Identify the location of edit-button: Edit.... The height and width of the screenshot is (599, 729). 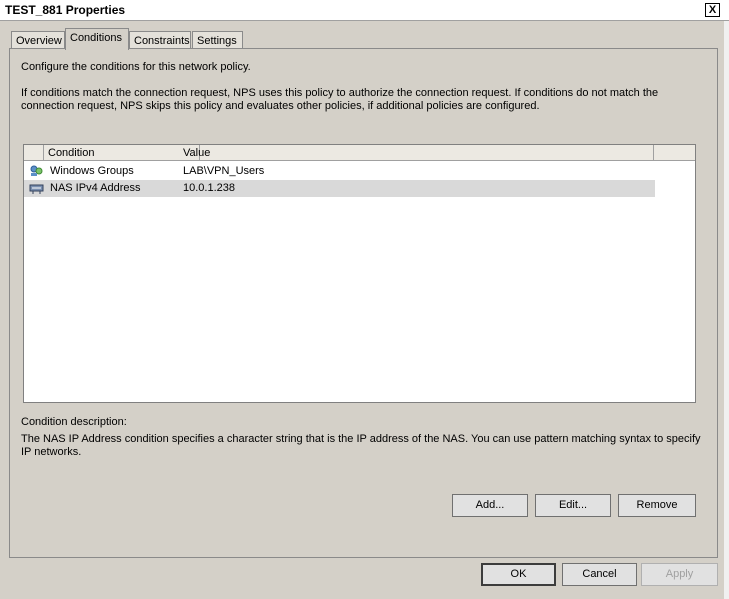
(573, 505).